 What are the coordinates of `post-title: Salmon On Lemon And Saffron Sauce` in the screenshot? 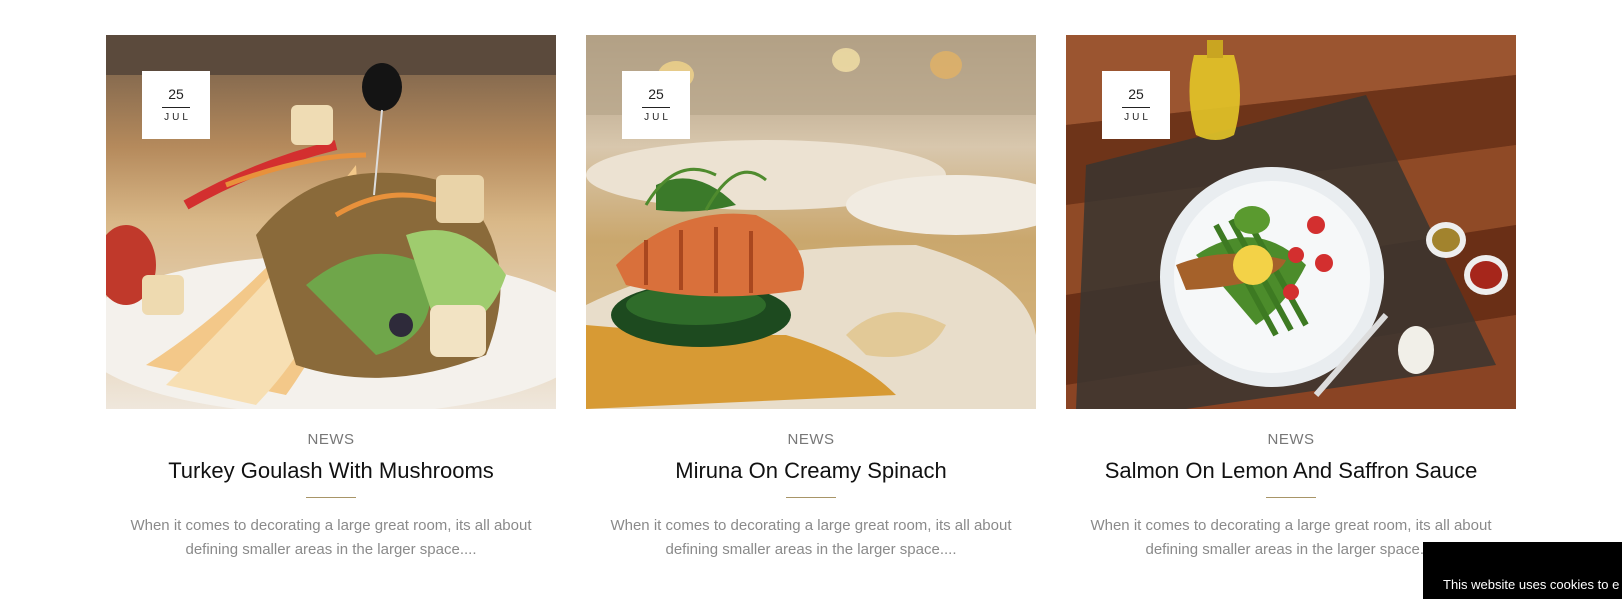 It's located at (1291, 471).